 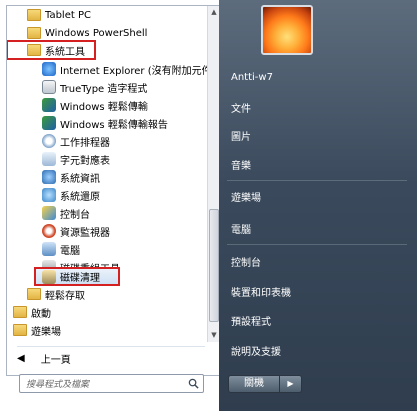 What do you see at coordinates (49, 249) in the screenshot?
I see `computer-icon` at bounding box center [49, 249].